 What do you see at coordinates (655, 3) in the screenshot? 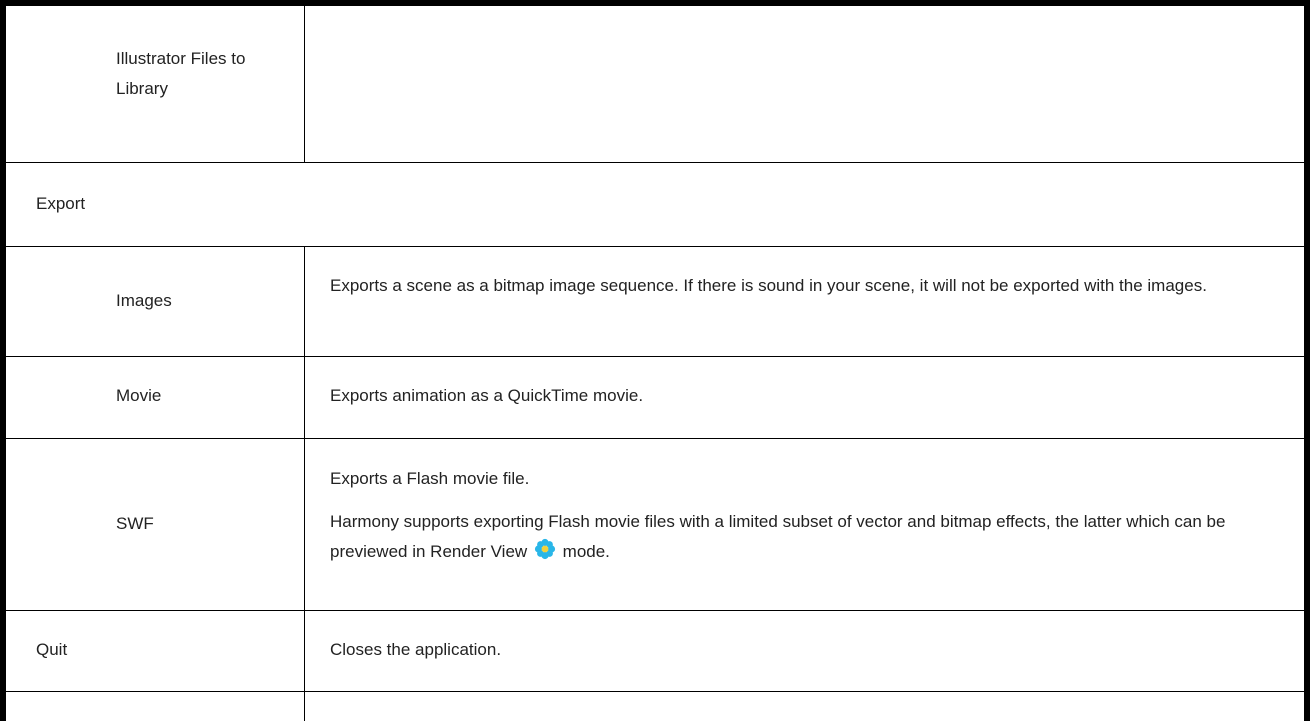
I see `table-top-border` at bounding box center [655, 3].